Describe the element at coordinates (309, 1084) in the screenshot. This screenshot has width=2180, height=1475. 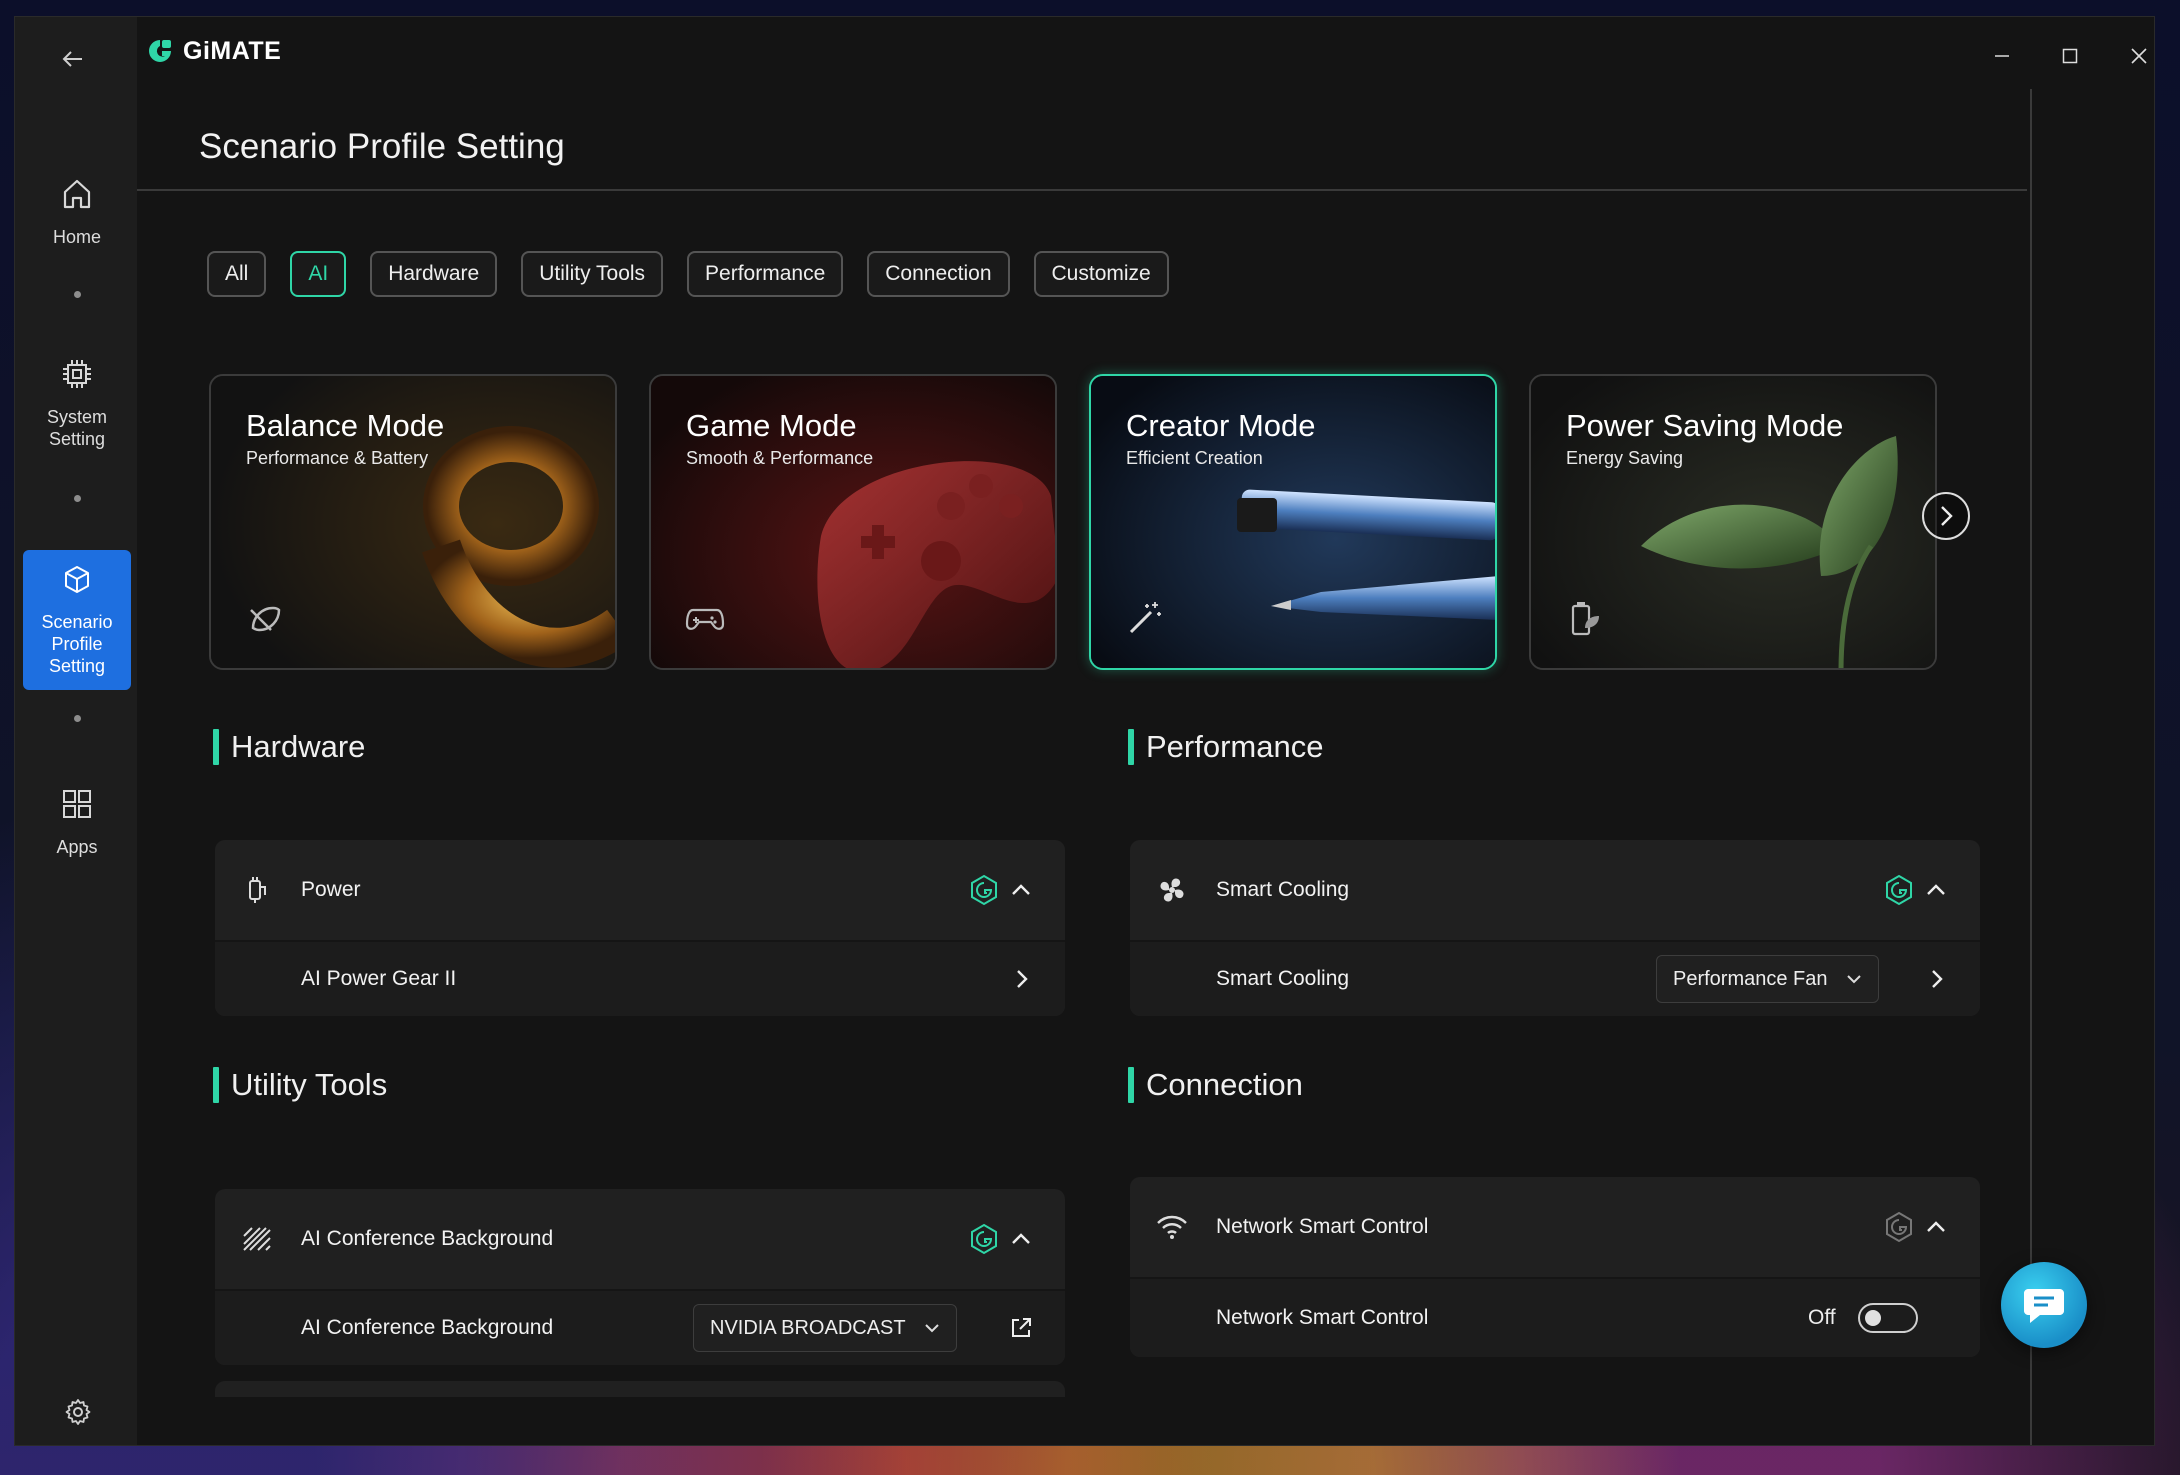
I see `section-title: Utility Tools` at that location.